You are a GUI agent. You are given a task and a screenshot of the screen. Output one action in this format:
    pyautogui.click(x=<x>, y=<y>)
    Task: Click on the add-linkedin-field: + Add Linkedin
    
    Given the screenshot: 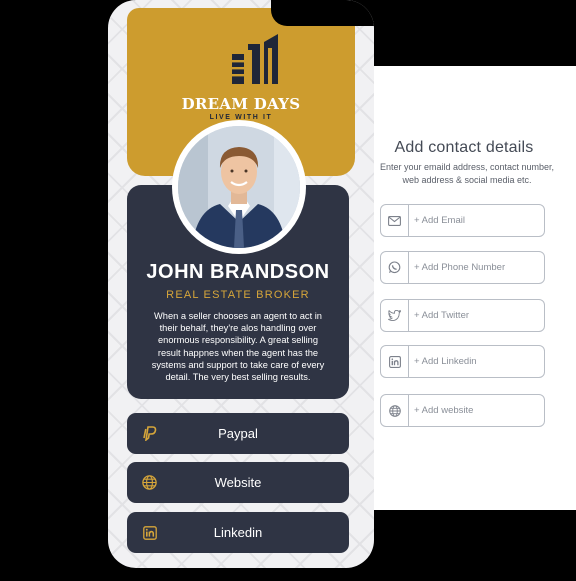 What is the action you would take?
    pyautogui.click(x=462, y=361)
    